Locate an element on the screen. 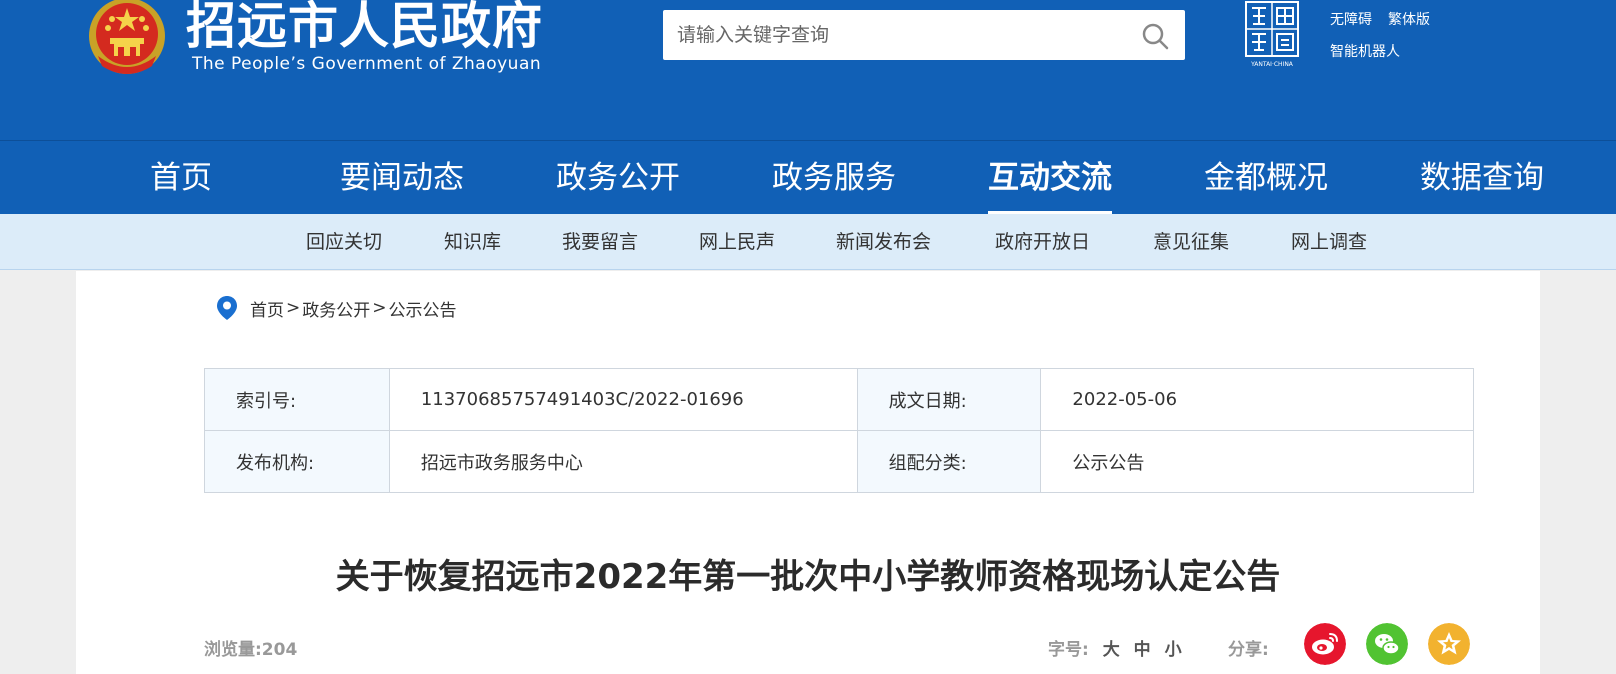 This screenshot has height=674, width=1616. font-size-medium: 中 is located at coordinates (1142, 650).